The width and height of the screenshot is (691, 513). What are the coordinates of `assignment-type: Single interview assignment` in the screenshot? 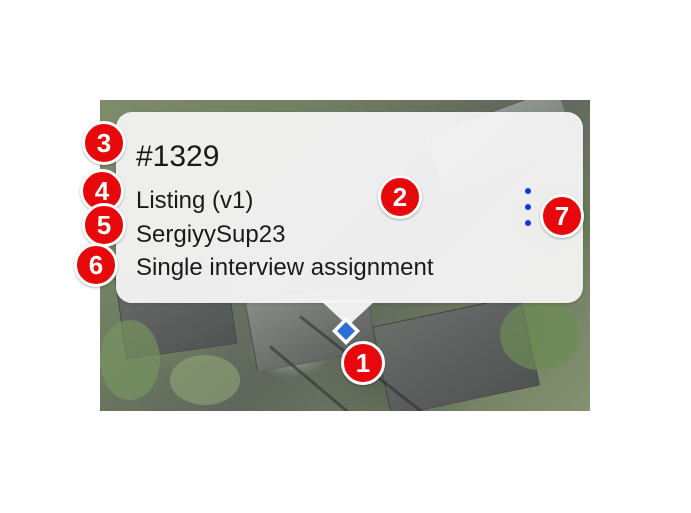 It's located at (285, 267).